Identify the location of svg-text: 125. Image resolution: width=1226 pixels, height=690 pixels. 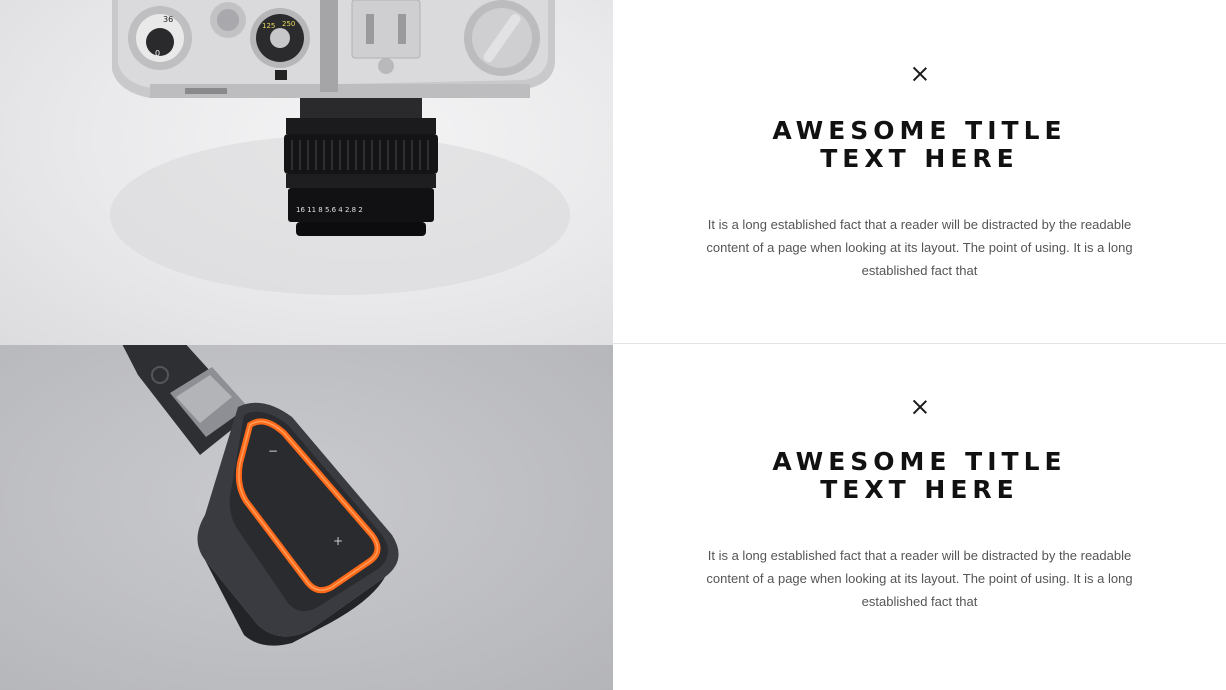
(268, 26).